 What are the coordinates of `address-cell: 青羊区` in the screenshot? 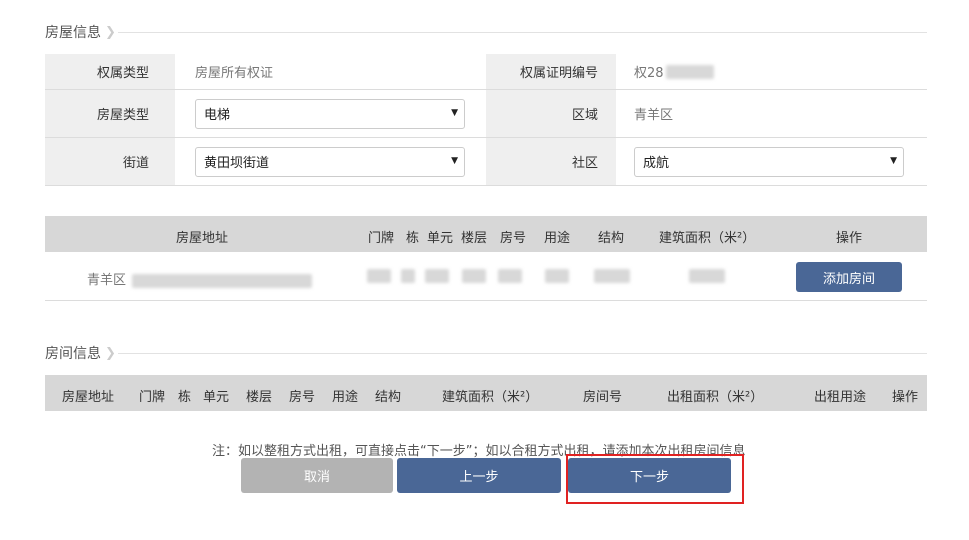 It's located at (200, 278).